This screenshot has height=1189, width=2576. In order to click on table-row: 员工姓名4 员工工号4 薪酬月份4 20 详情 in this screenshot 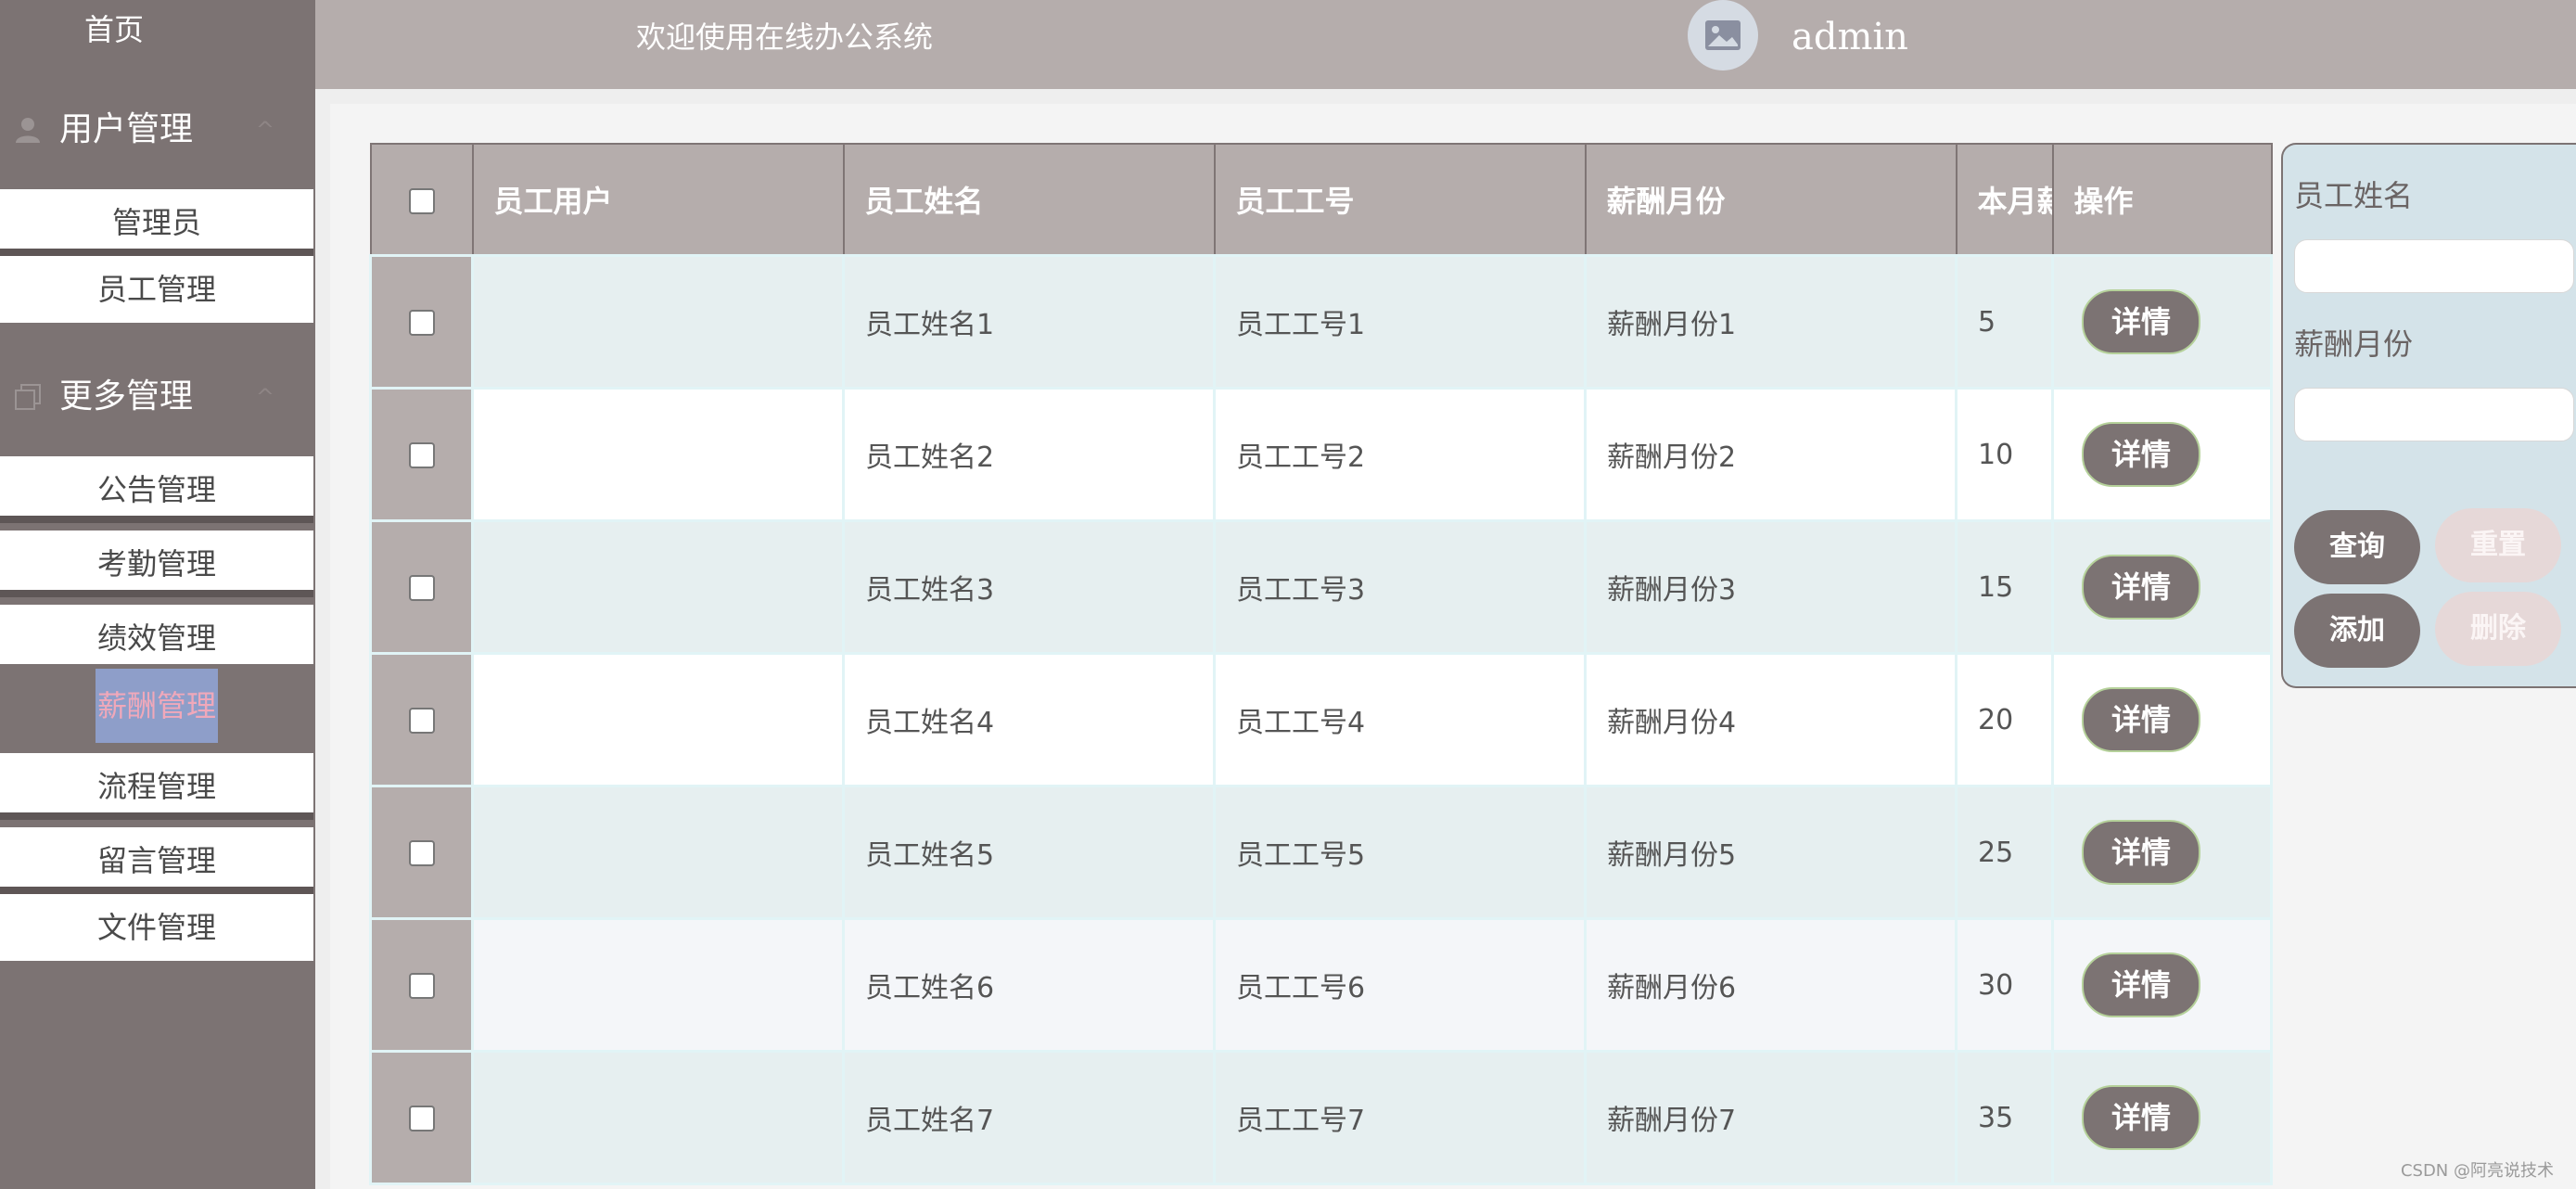, I will do `click(1321, 719)`.